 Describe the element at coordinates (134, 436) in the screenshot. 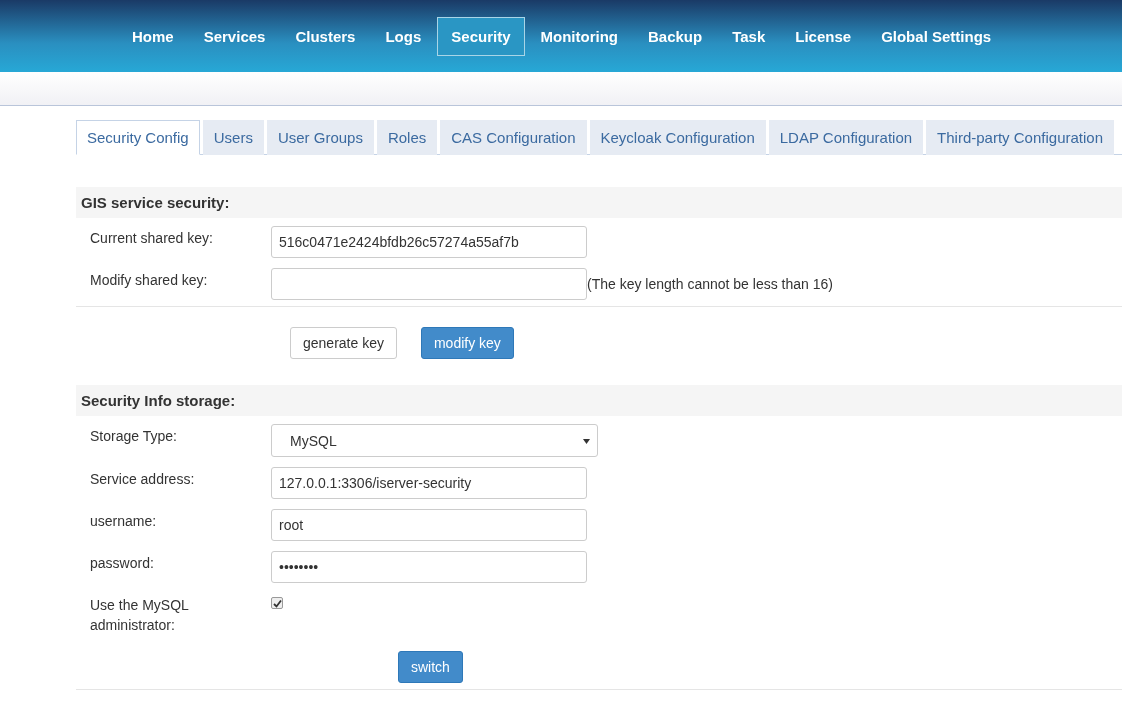

I see `field-label: Storage Type:` at that location.